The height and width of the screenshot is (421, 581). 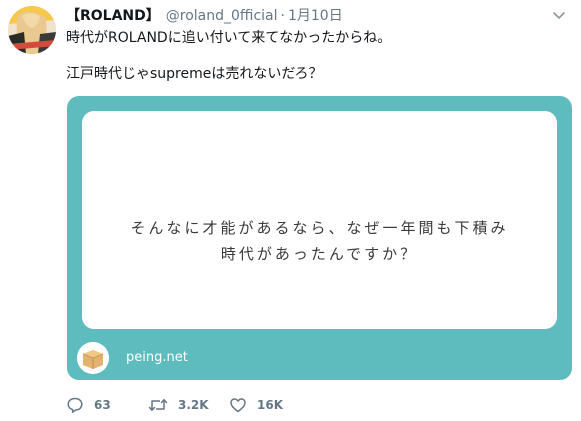 What do you see at coordinates (559, 15) in the screenshot?
I see `chevron-down-icon` at bounding box center [559, 15].